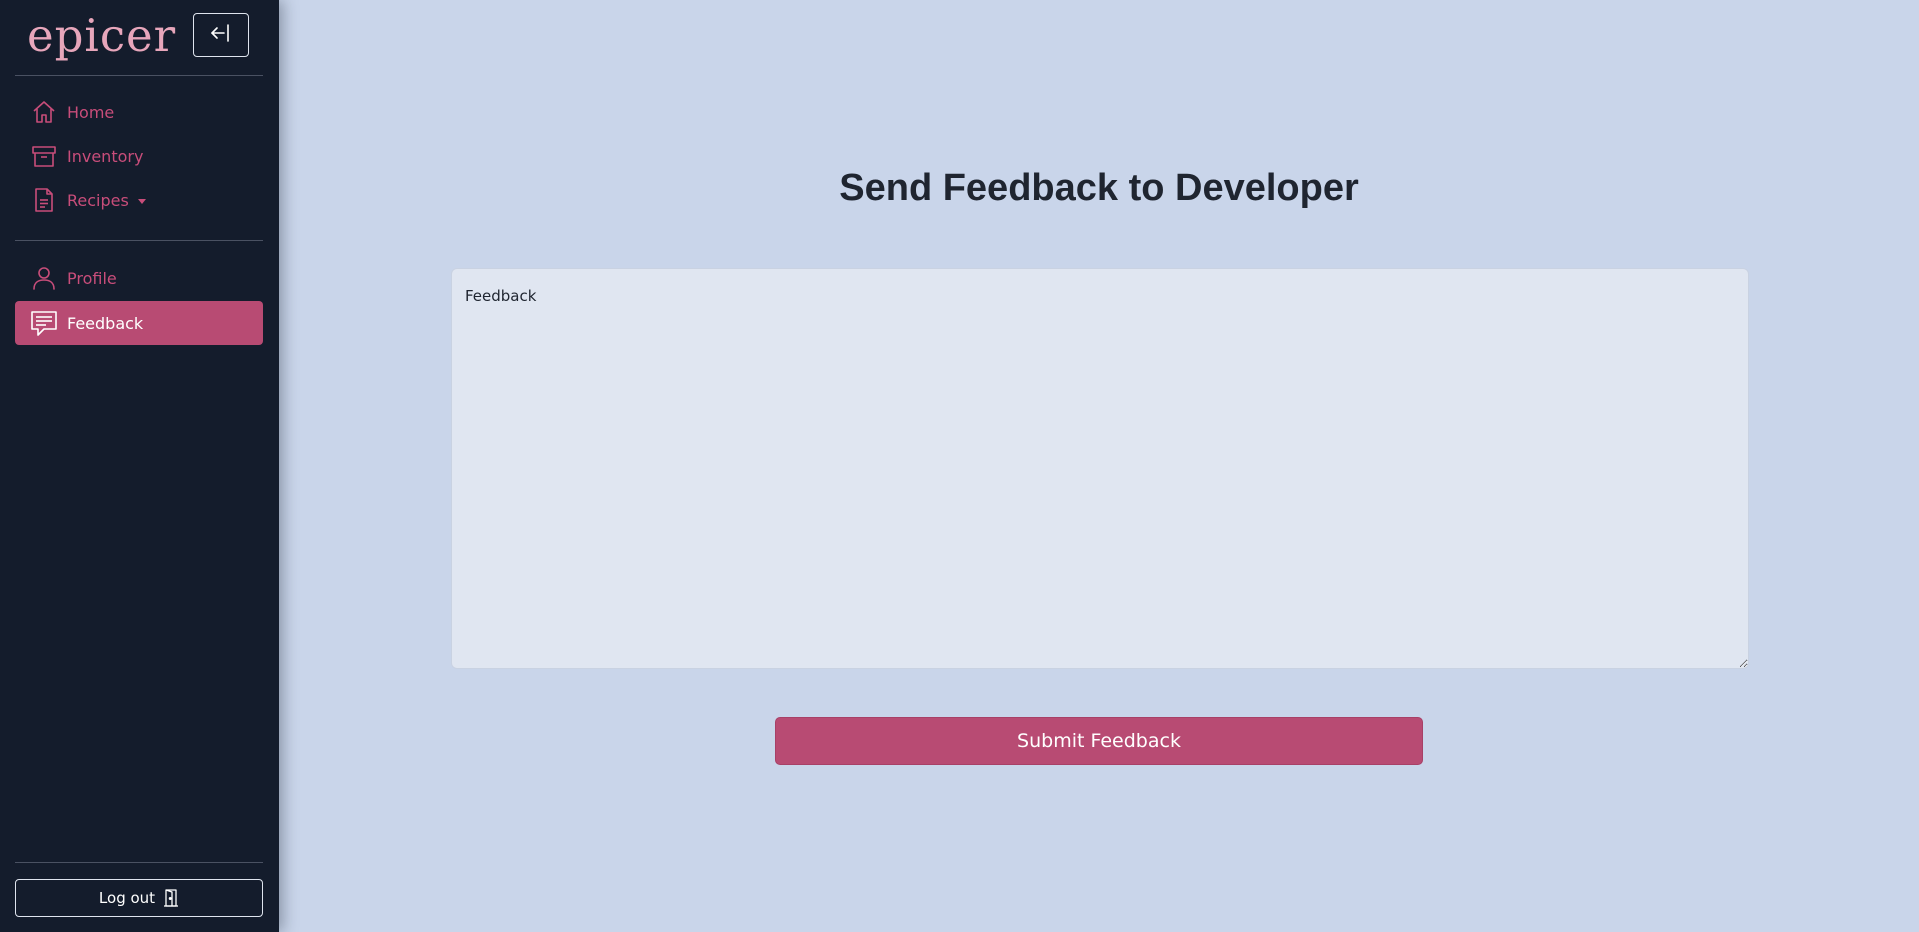  I want to click on archive-box-icon, so click(44, 156).